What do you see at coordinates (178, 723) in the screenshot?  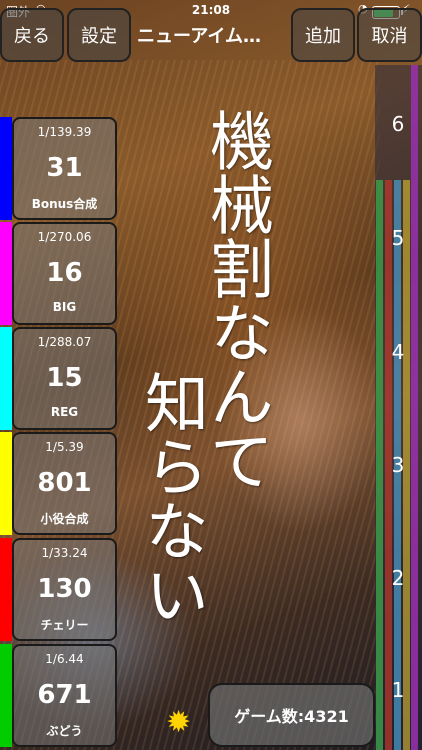 I see `sun-icon: ✹` at bounding box center [178, 723].